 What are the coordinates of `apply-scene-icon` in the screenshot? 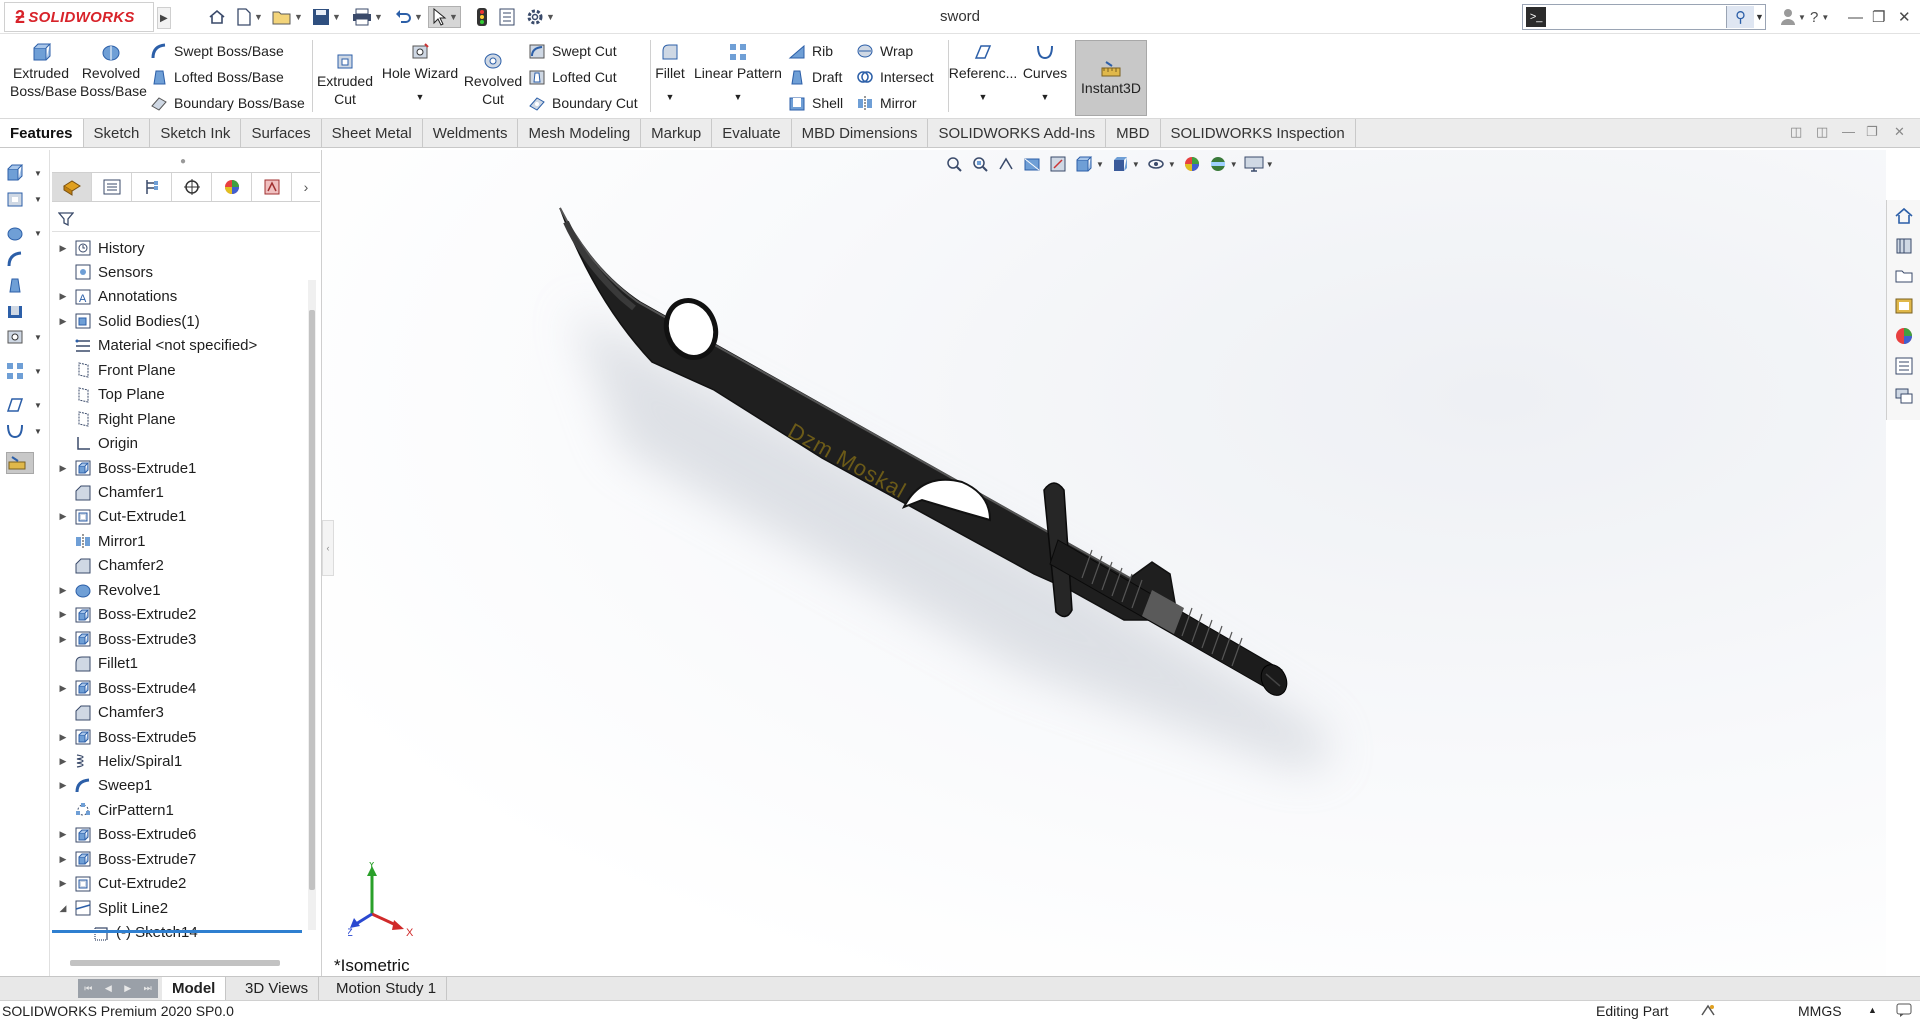 It's located at (1218, 164).